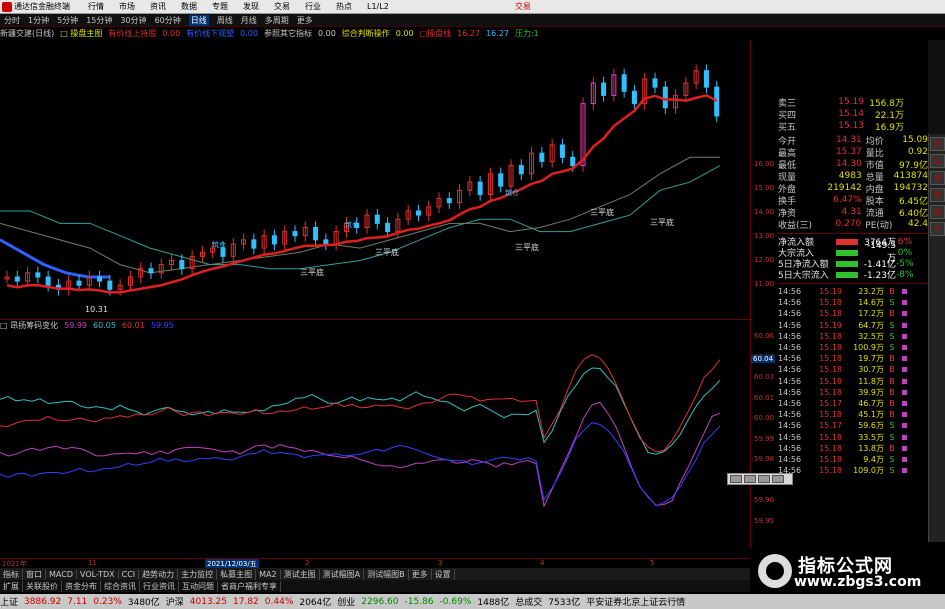 This screenshot has height=609, width=945. Describe the element at coordinates (736, 479) in the screenshot. I see `zoom-in-icon` at that location.